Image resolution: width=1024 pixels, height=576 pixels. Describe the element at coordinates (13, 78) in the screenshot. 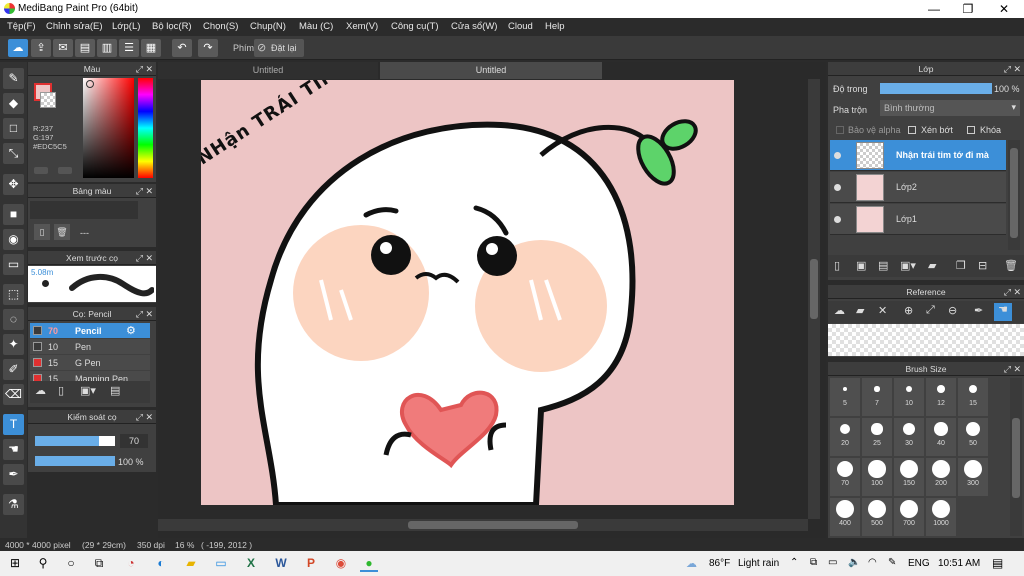

I see `brush-tool-icon: ✎` at that location.